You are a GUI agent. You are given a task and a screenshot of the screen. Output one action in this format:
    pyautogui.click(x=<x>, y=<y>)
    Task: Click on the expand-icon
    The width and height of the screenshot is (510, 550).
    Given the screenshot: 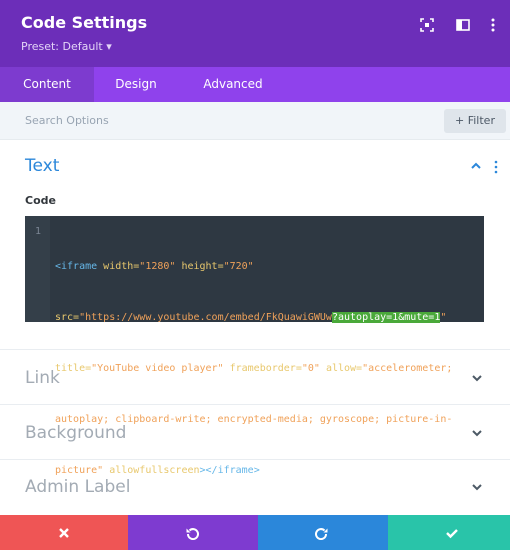 What is the action you would take?
    pyautogui.click(x=427, y=25)
    